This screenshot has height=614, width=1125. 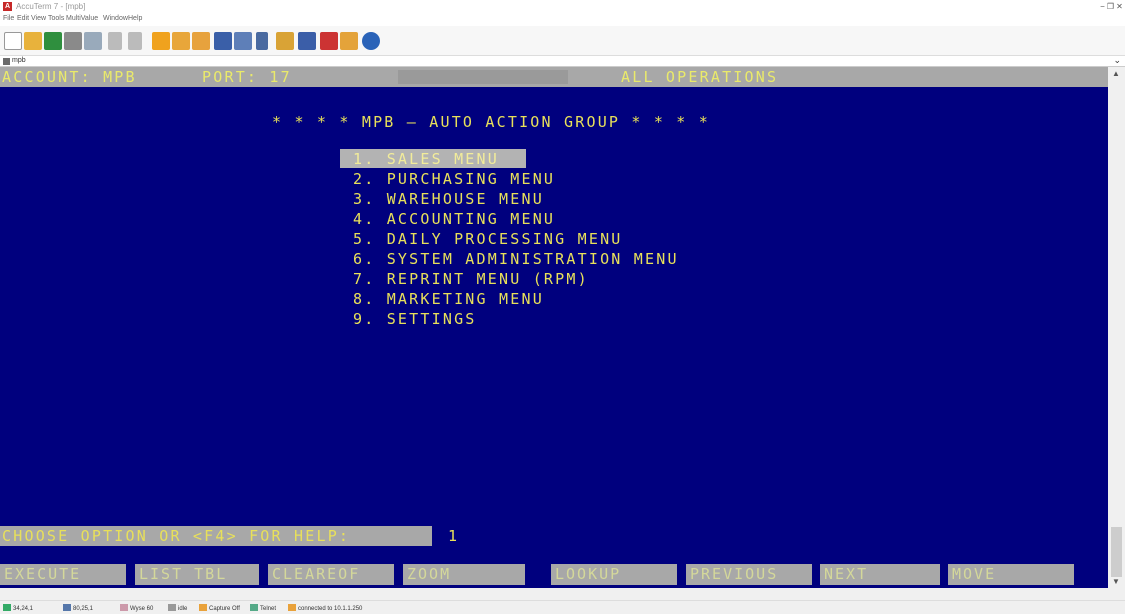 I want to click on scroll-up-icon: ▲, so click(x=1116, y=73).